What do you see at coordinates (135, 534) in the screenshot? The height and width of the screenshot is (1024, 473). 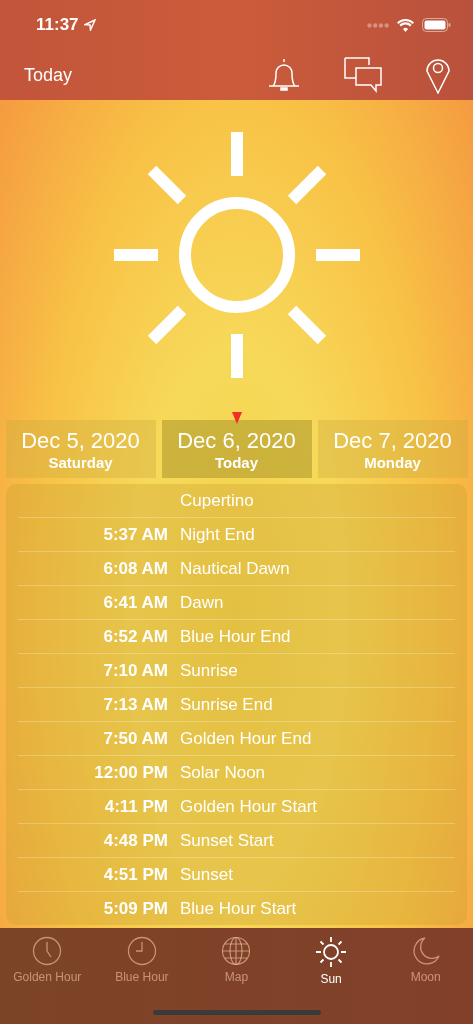 I see `event-time: 5:37 AM` at bounding box center [135, 534].